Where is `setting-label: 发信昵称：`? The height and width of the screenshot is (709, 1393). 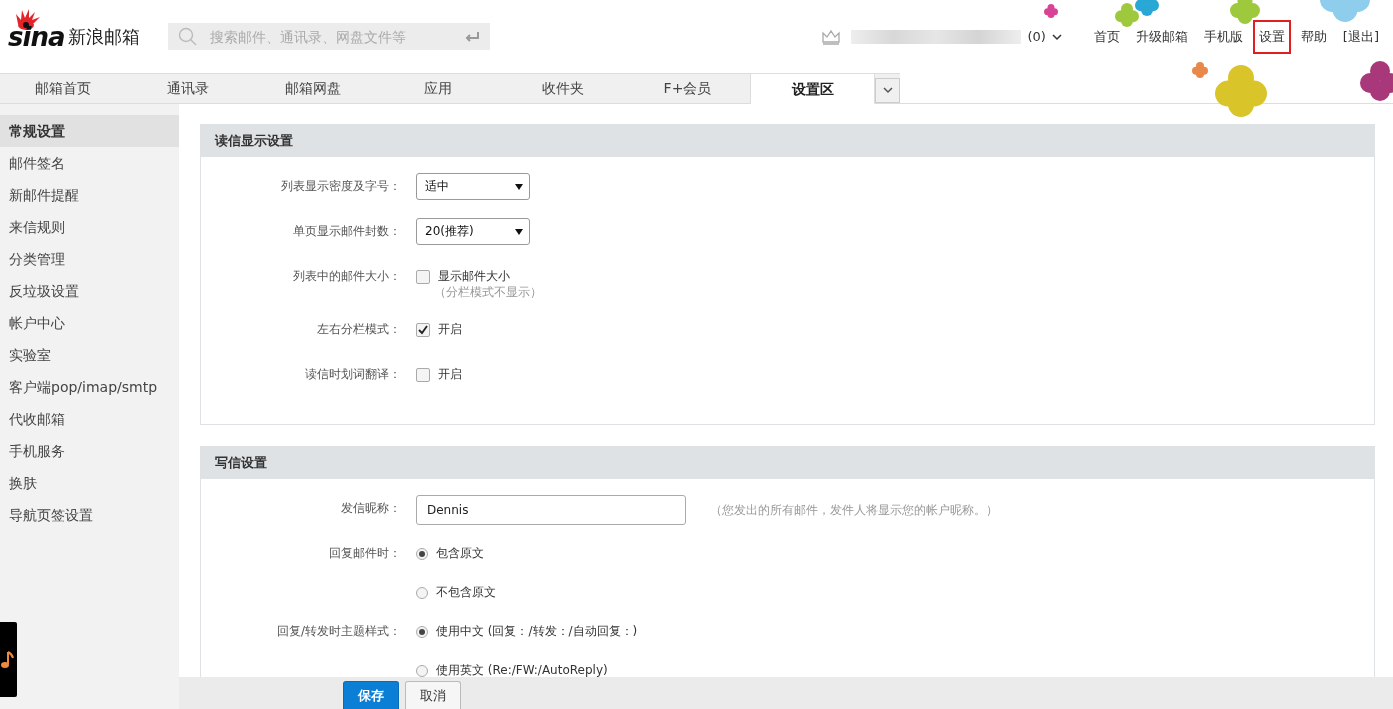
setting-label: 发信昵称： is located at coordinates (370, 508).